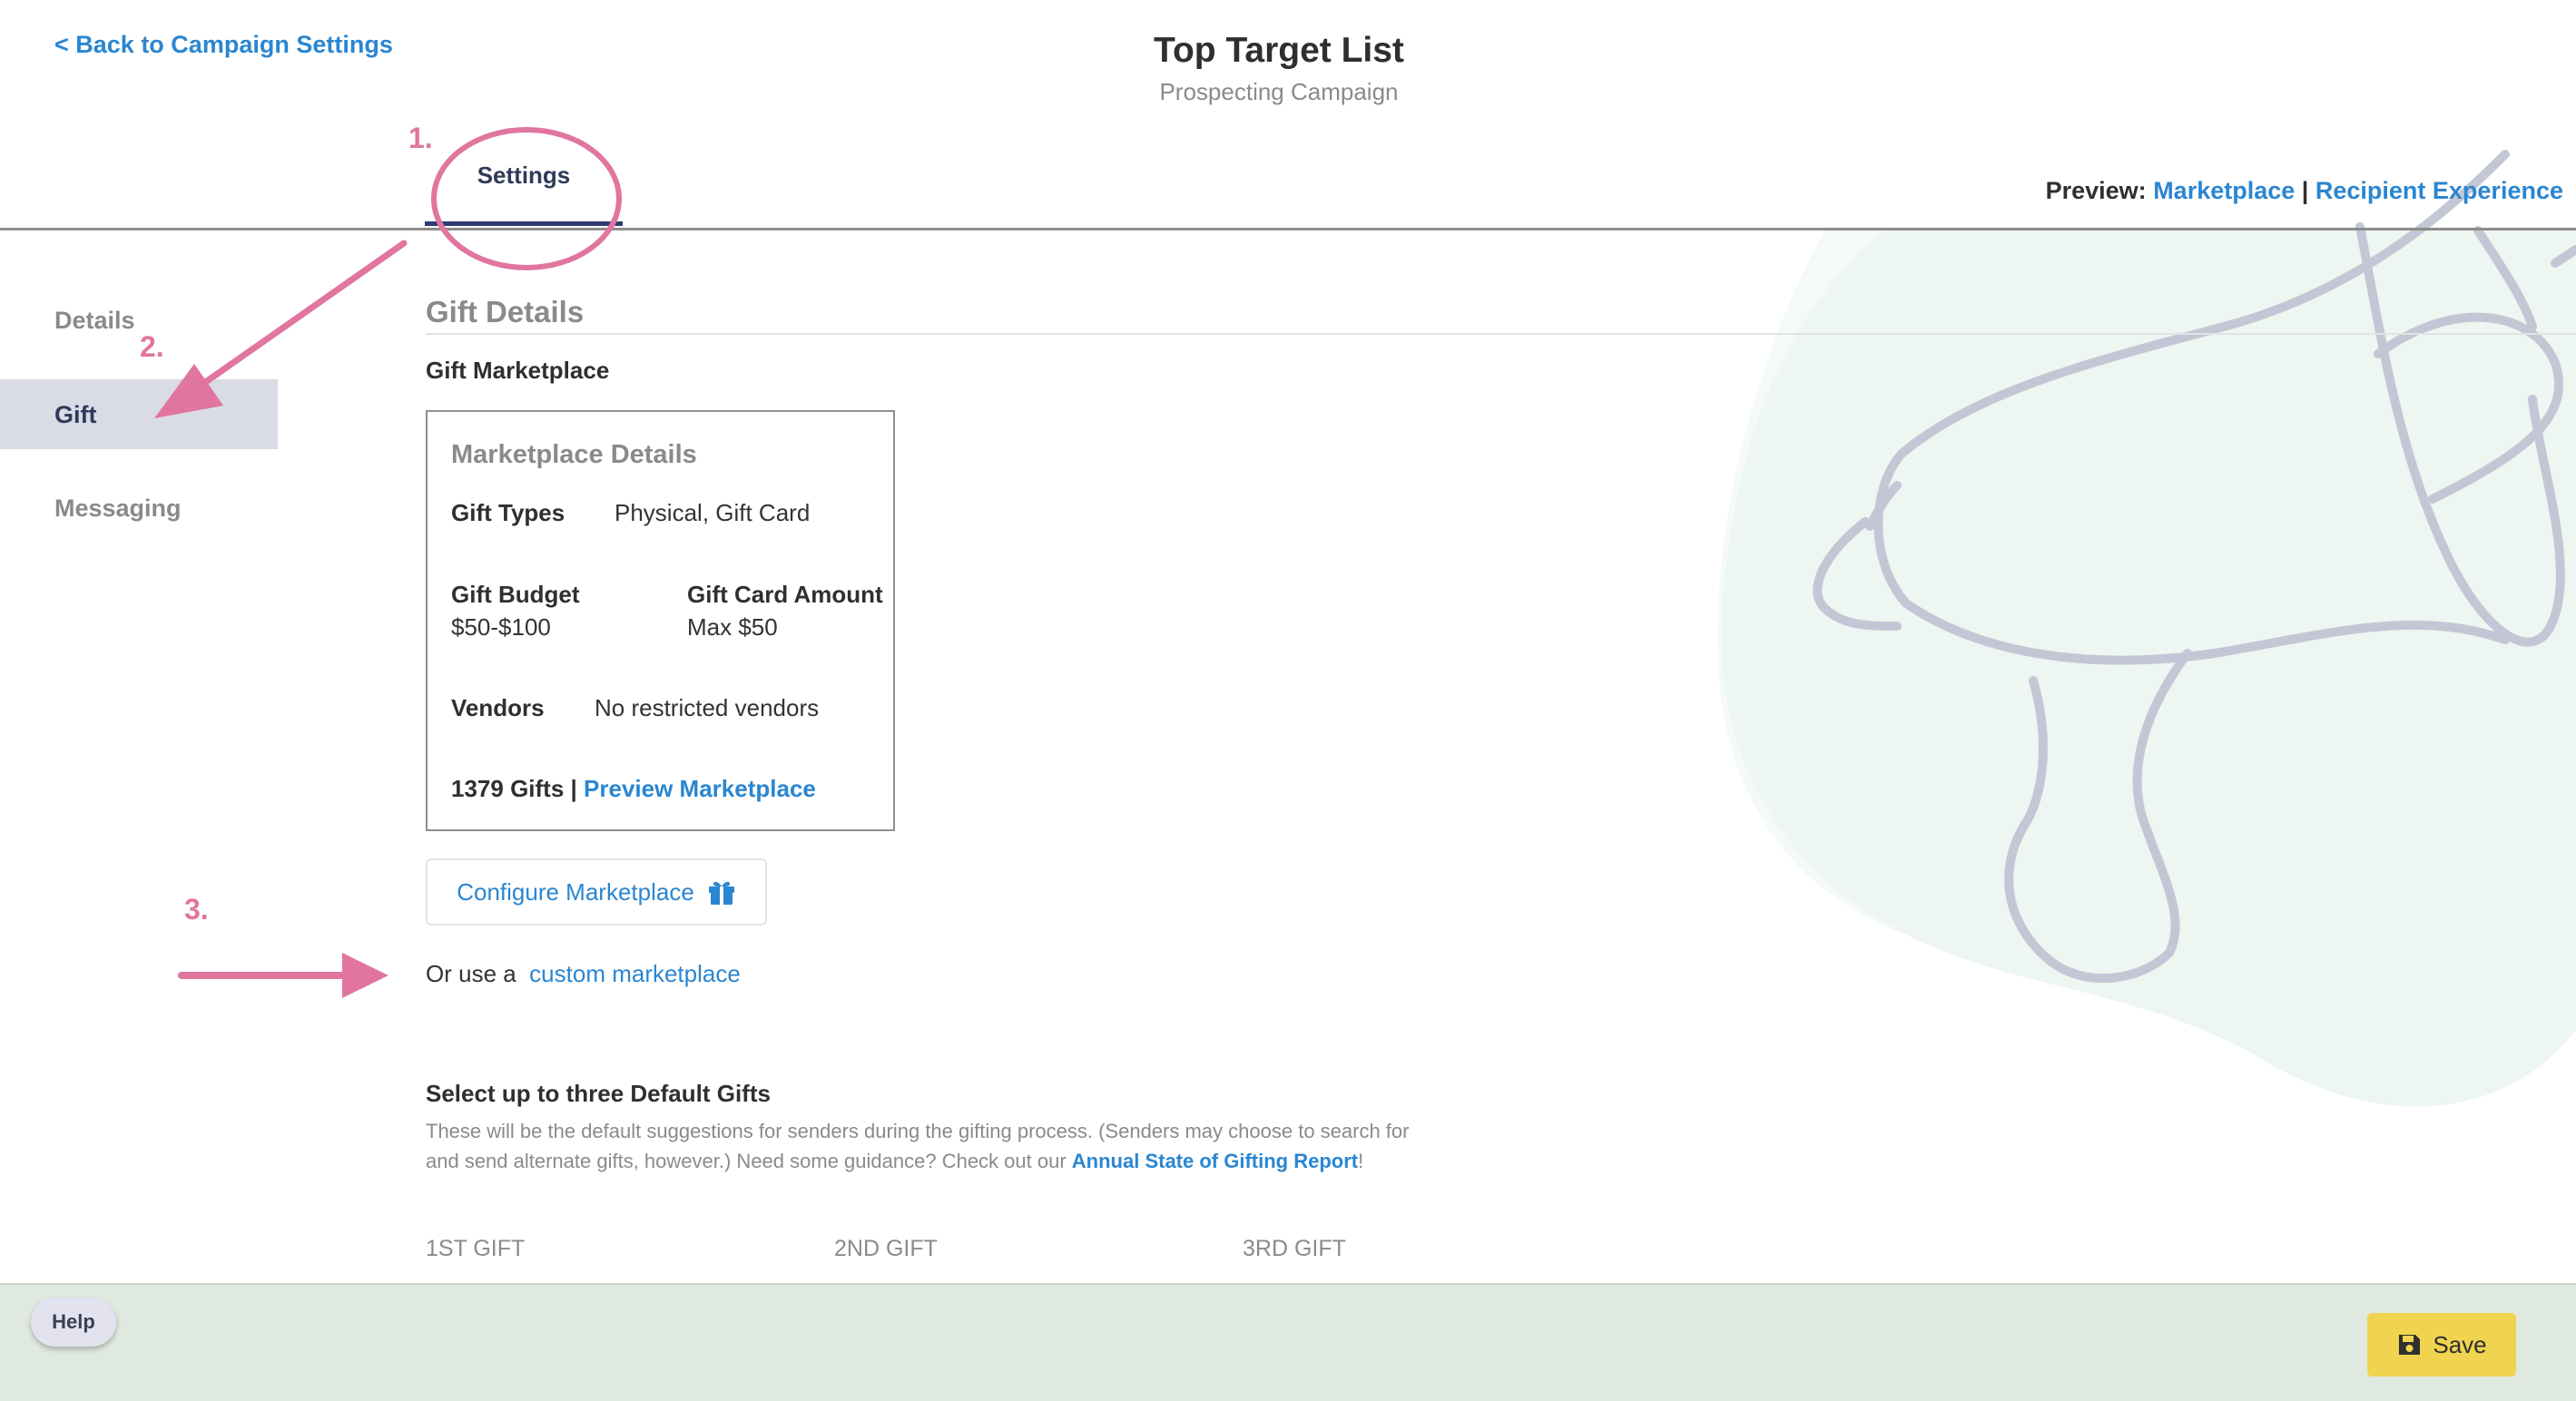  What do you see at coordinates (2460, 1344) in the screenshot?
I see `save-label: Save` at bounding box center [2460, 1344].